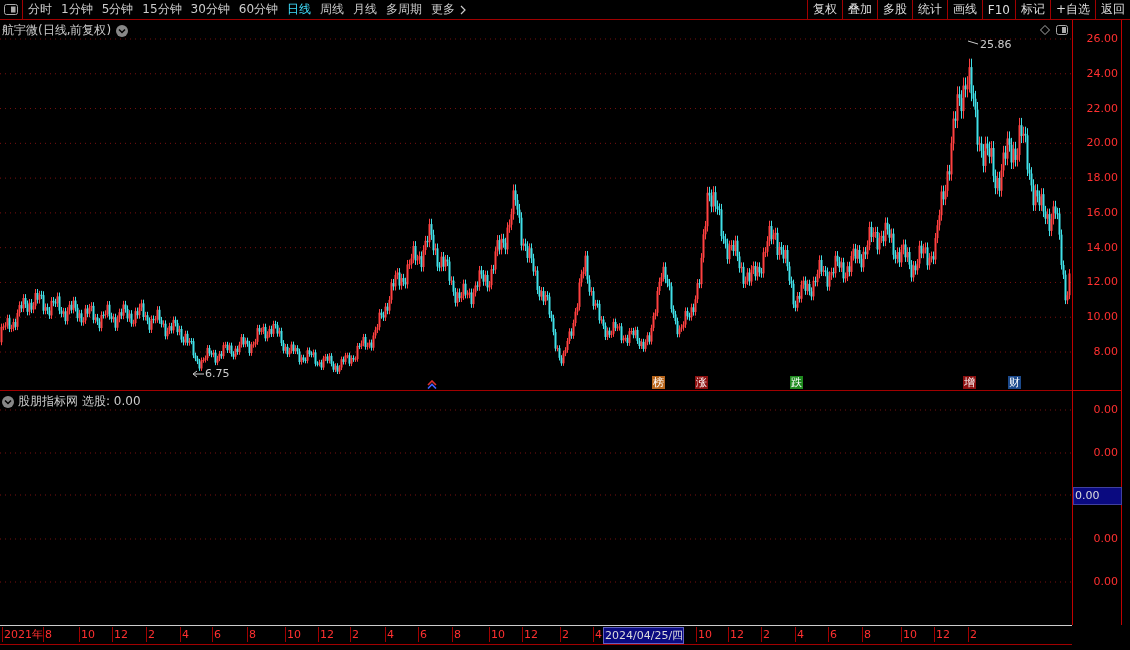 The width and height of the screenshot is (1130, 650). I want to click on period-tab: 60分钟, so click(258, 9).